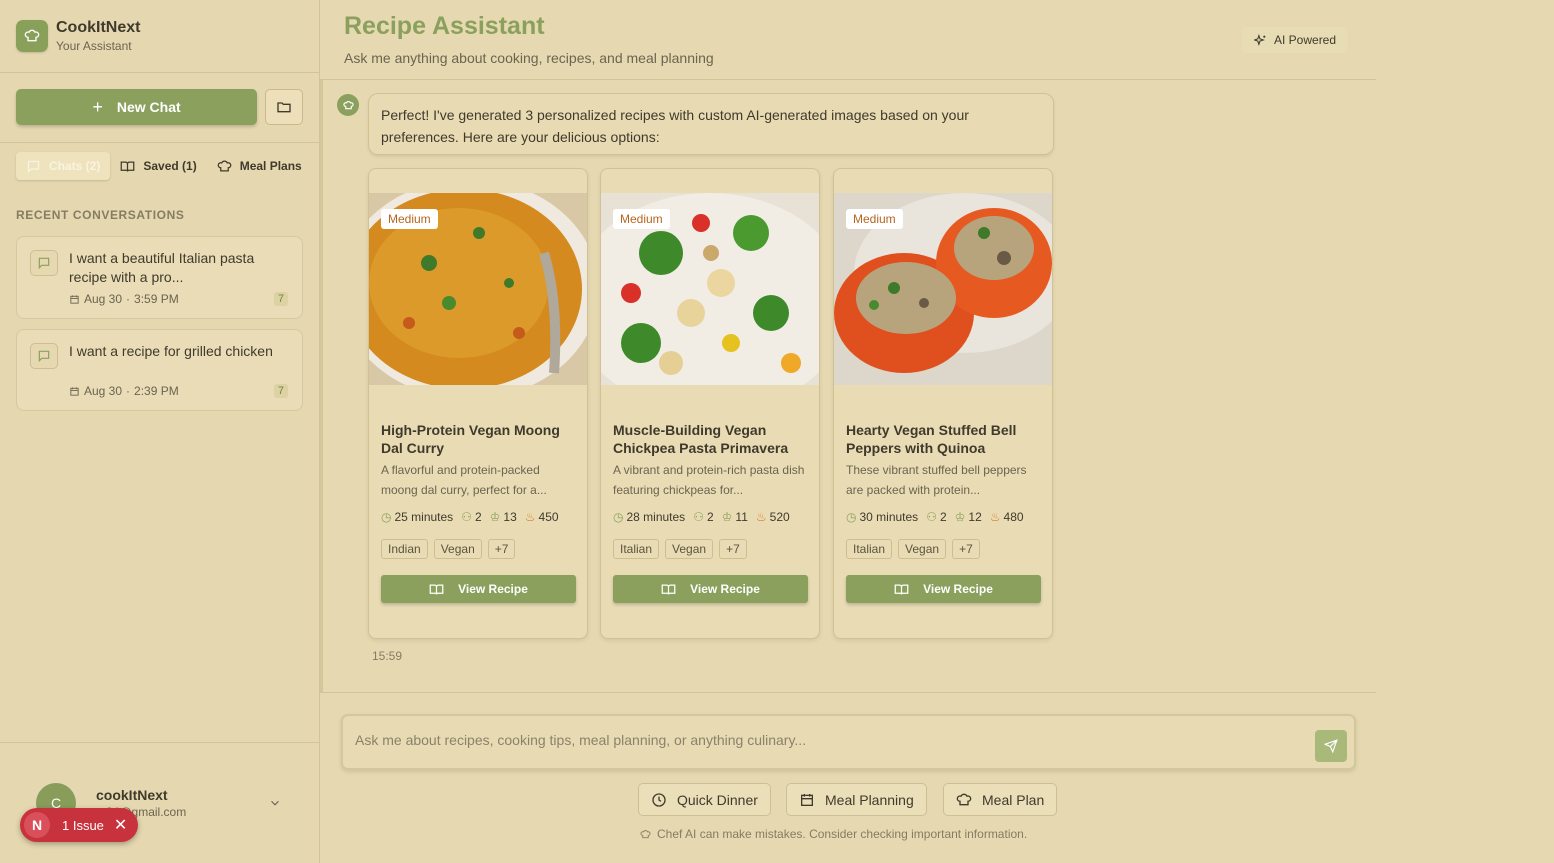 Image resolution: width=1554 pixels, height=863 pixels. I want to click on prep-time: ◷ 30 minutes, so click(882, 517).